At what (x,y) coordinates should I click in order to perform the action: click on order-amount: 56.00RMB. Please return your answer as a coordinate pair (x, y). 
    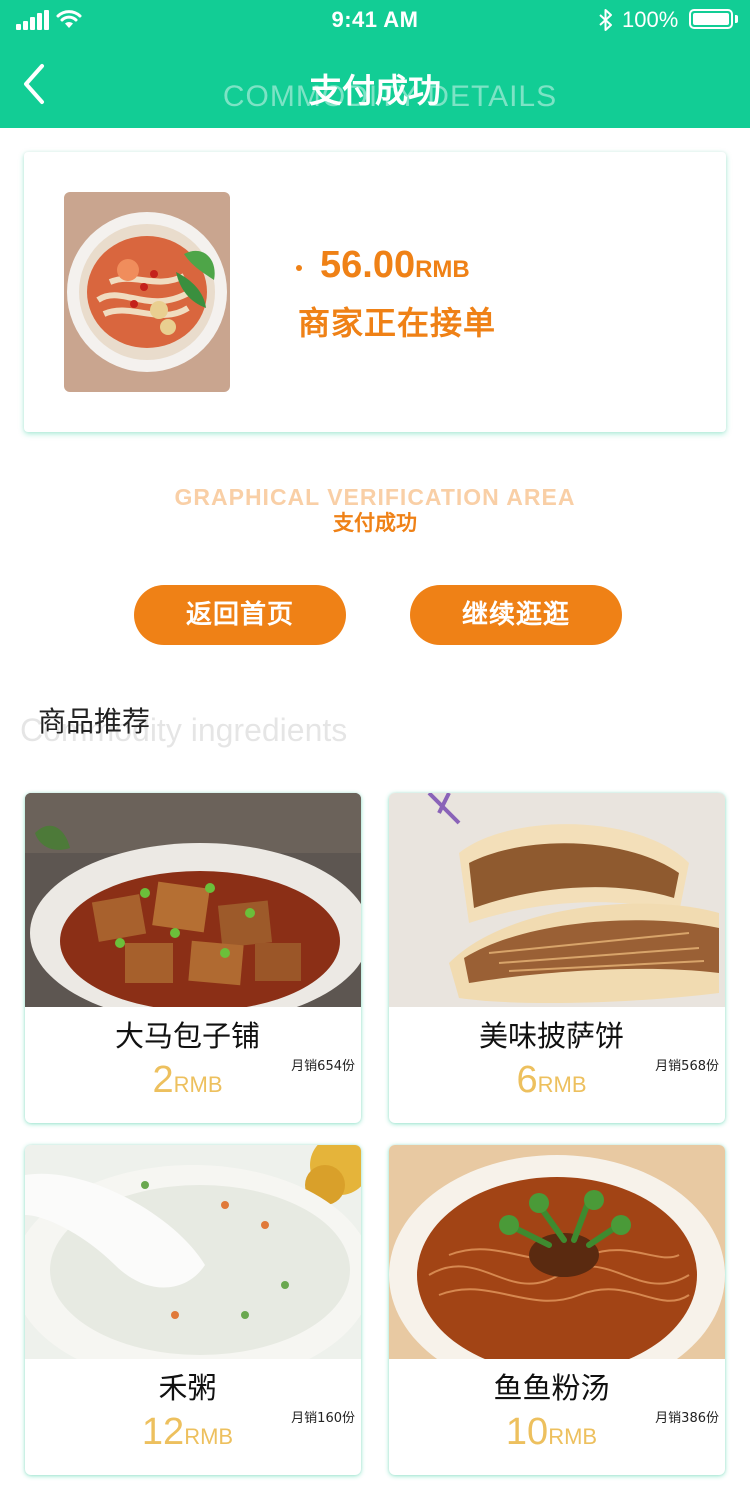
    Looking at the image, I should click on (395, 265).